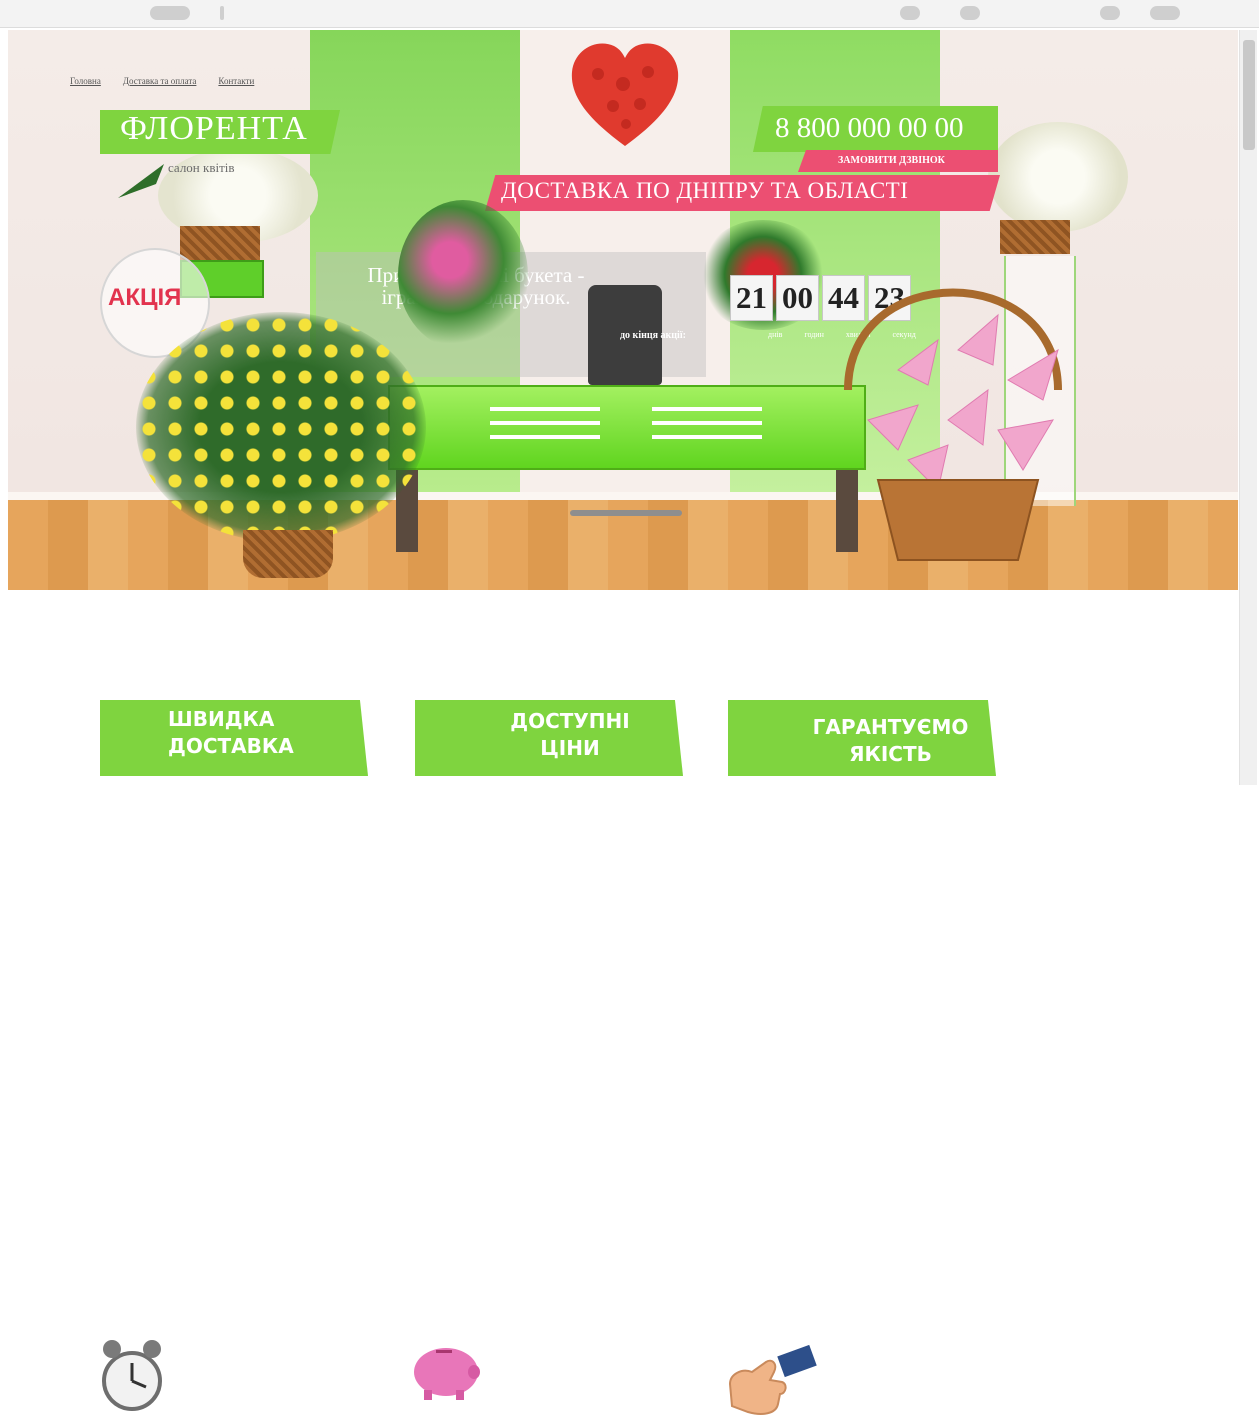 This screenshot has height=1422, width=1259. Describe the element at coordinates (953, 424) in the screenshot. I see `lily-basket-image` at that location.